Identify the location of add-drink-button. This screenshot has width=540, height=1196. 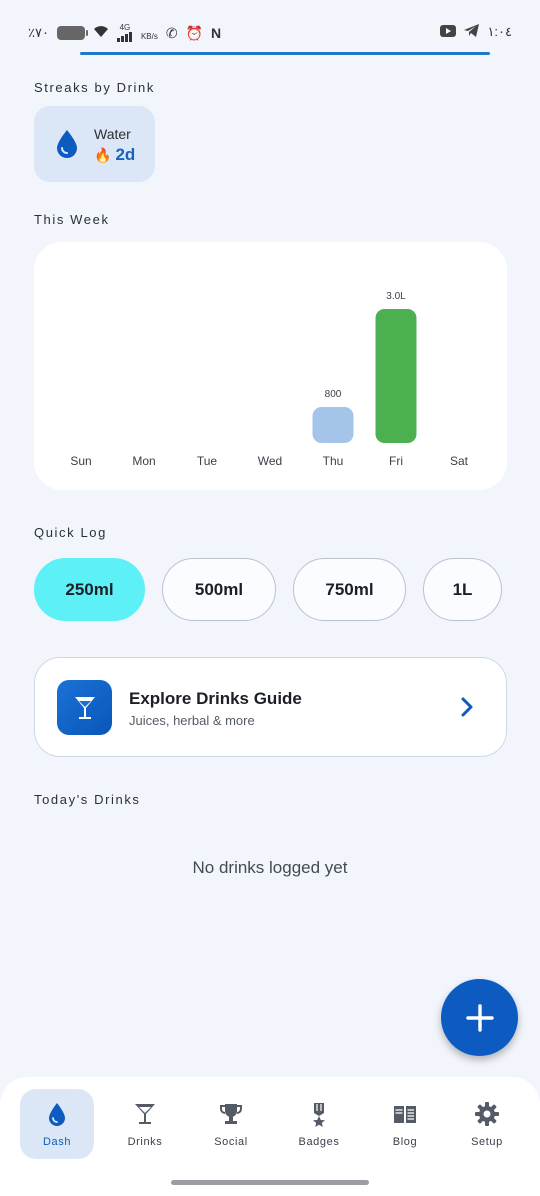
(479, 1017).